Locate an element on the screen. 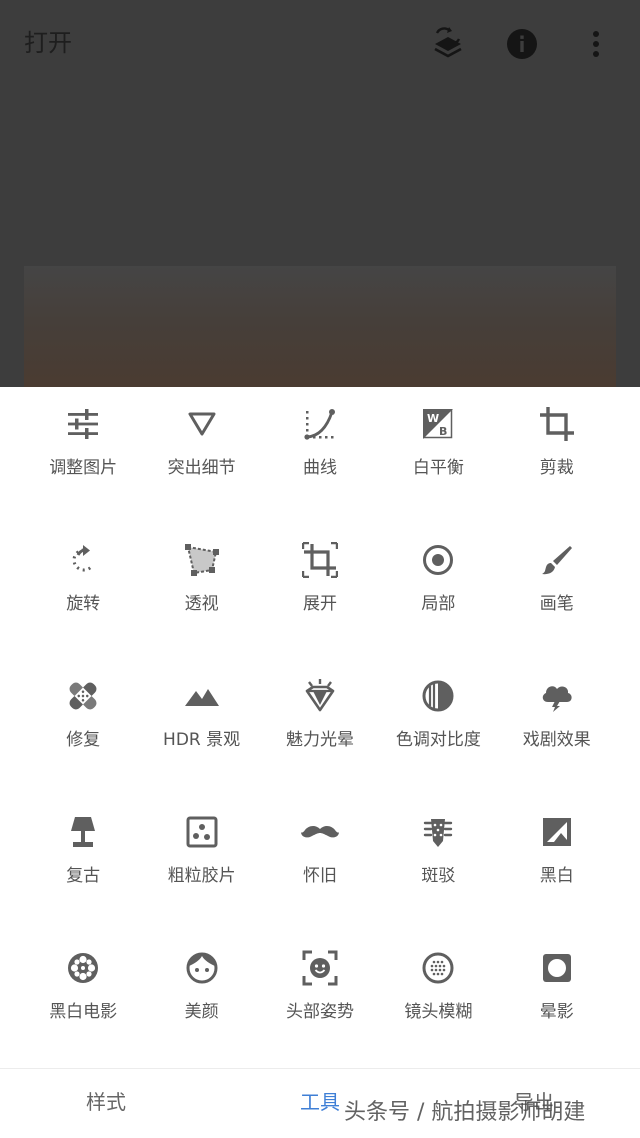 The height and width of the screenshot is (1138, 640). details-triangle-icon is located at coordinates (202, 424).